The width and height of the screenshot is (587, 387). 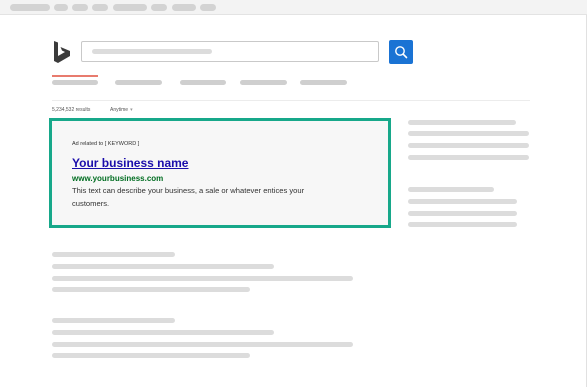 I want to click on bing-logo-icon, so click(x=62, y=53).